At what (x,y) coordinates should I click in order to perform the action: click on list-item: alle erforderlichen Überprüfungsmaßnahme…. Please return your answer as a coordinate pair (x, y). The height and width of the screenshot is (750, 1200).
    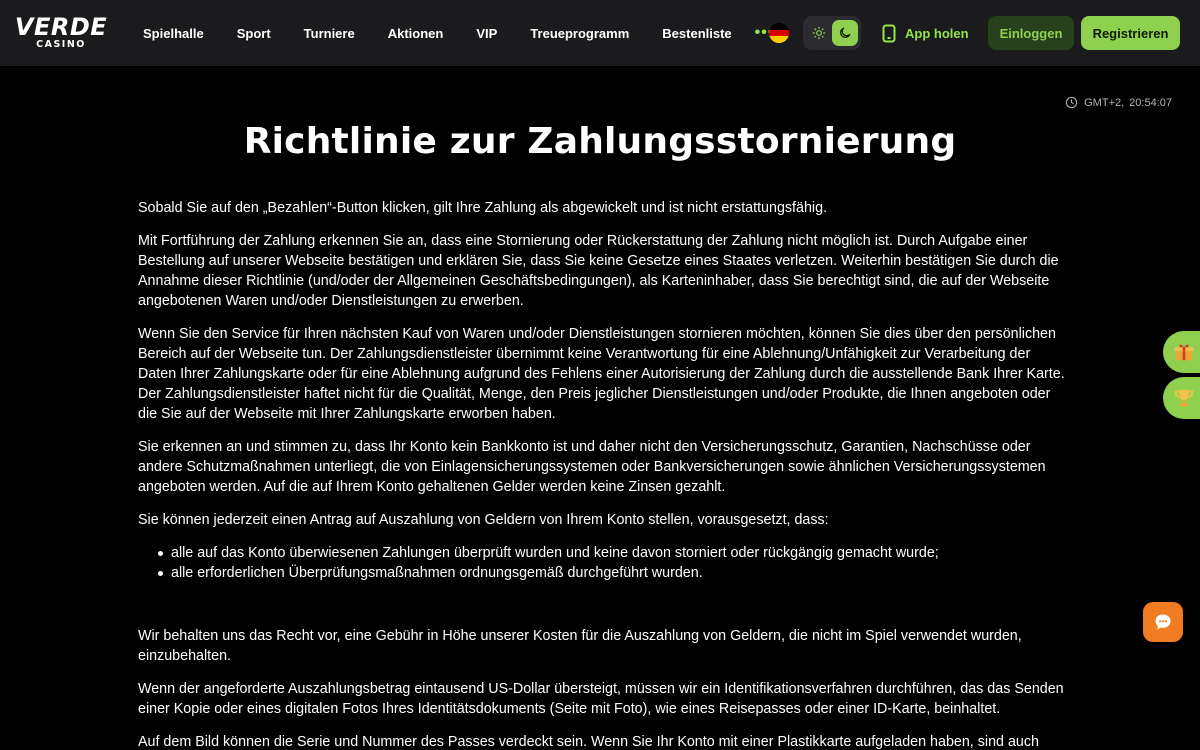
    Looking at the image, I should click on (613, 573).